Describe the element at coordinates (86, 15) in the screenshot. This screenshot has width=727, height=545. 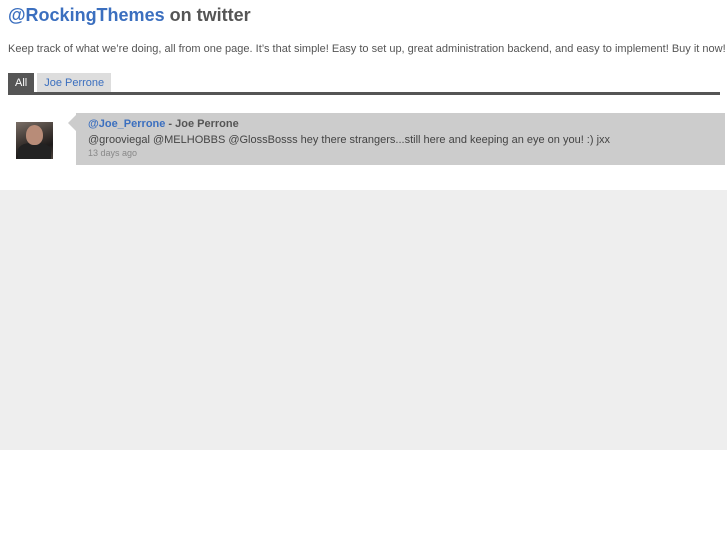
I see `twitter-handle-link: @RockingThemes` at that location.